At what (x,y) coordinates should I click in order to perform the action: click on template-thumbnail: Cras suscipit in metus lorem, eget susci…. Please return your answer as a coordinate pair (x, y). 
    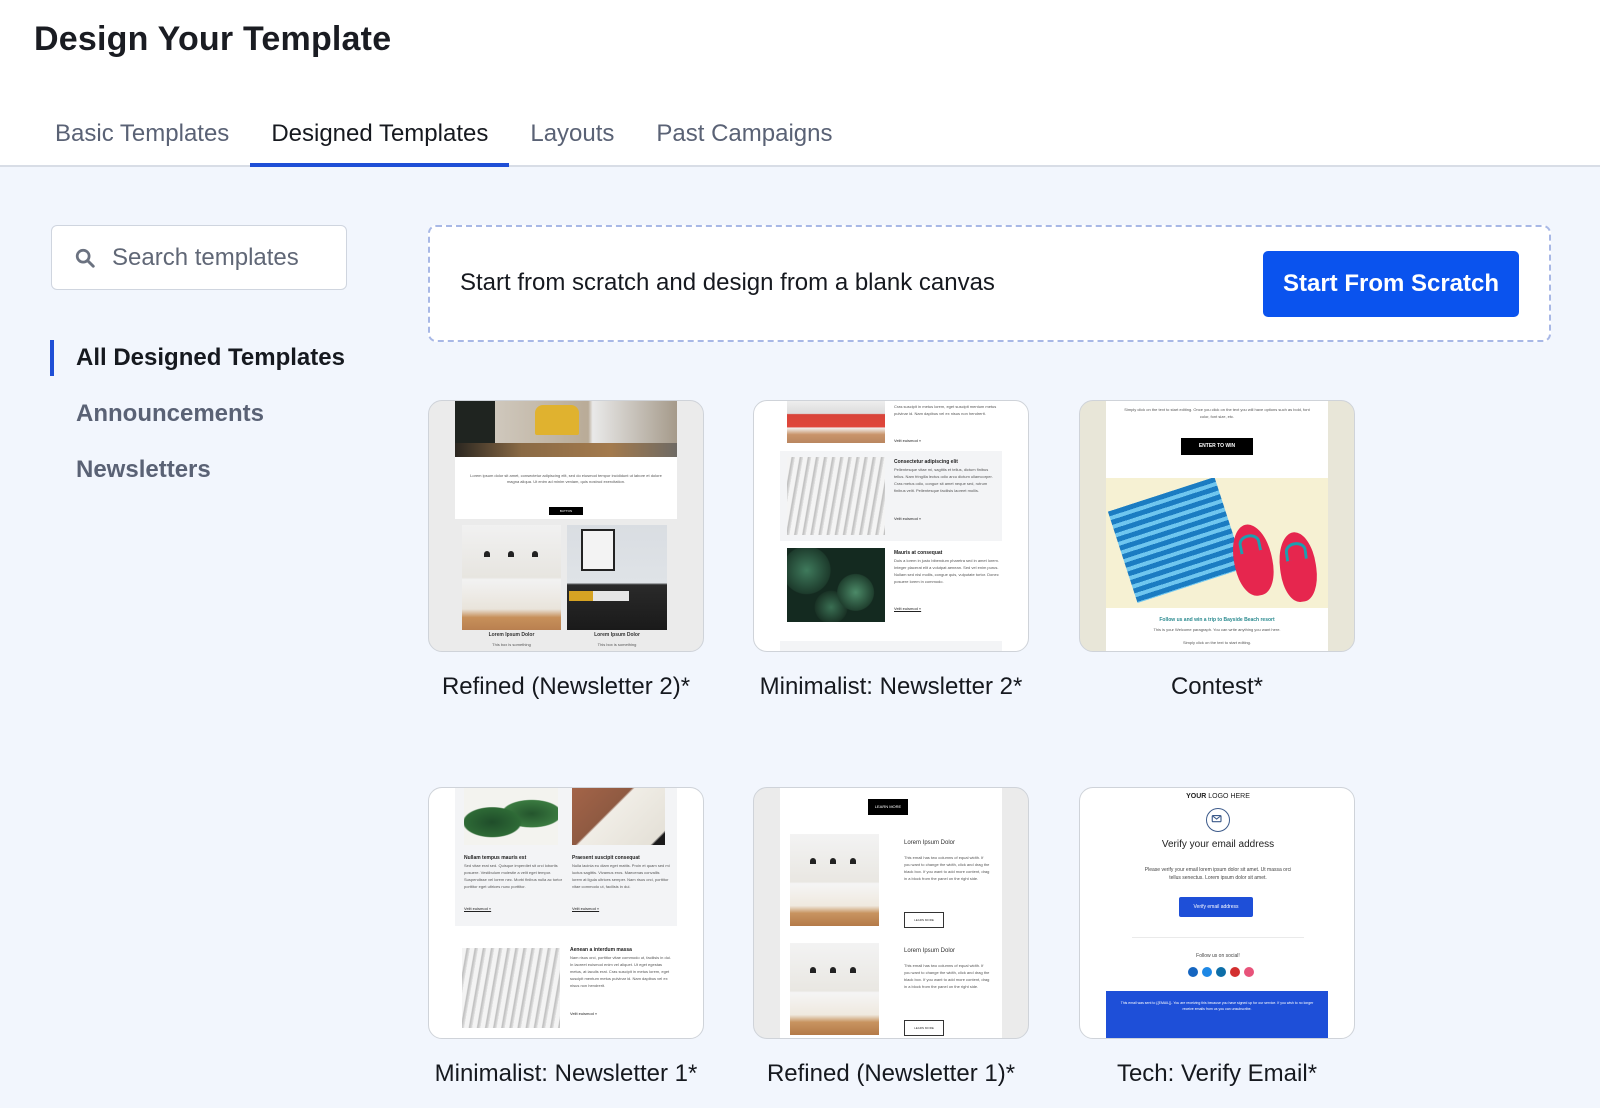
    Looking at the image, I should click on (891, 526).